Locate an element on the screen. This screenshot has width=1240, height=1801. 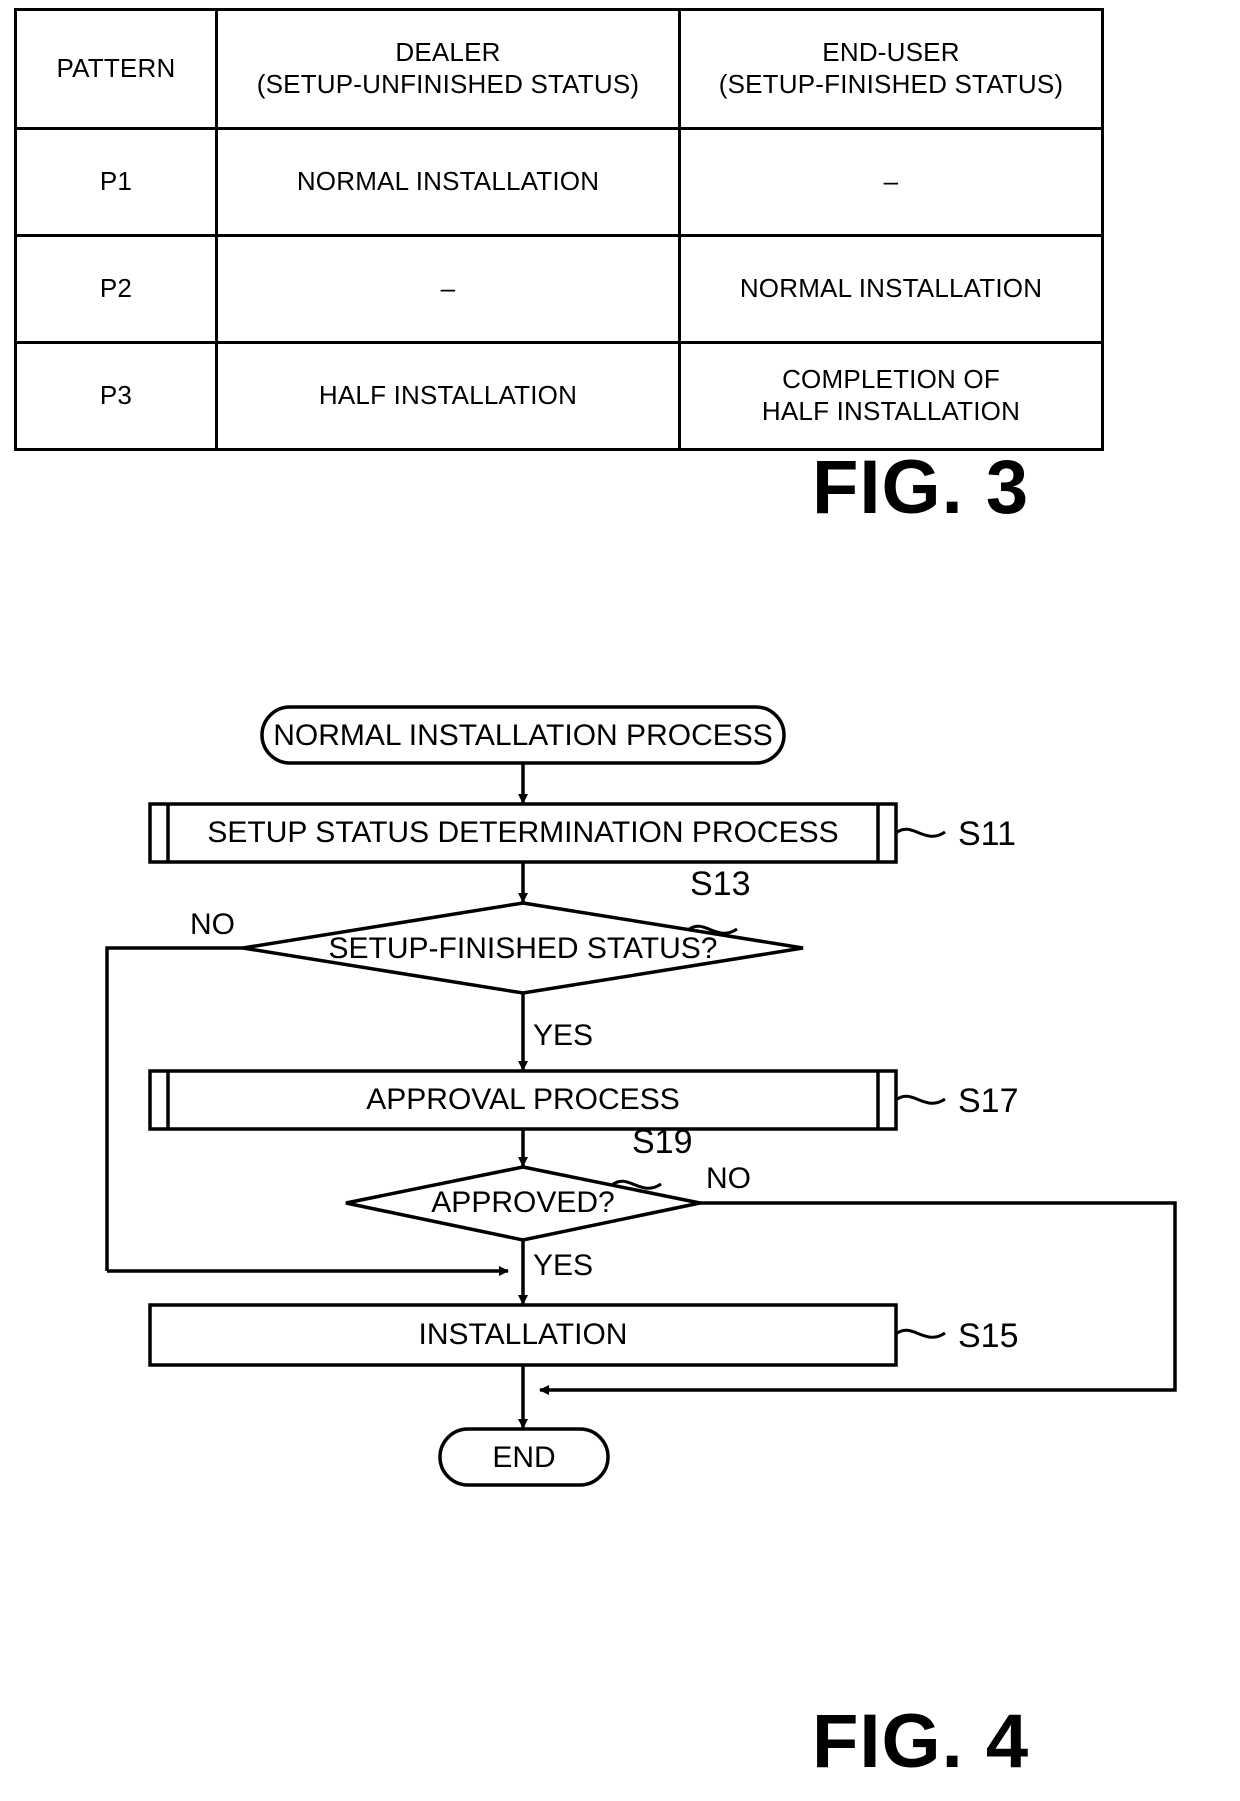
pattern-value: P2 is located at coordinates (116, 288).